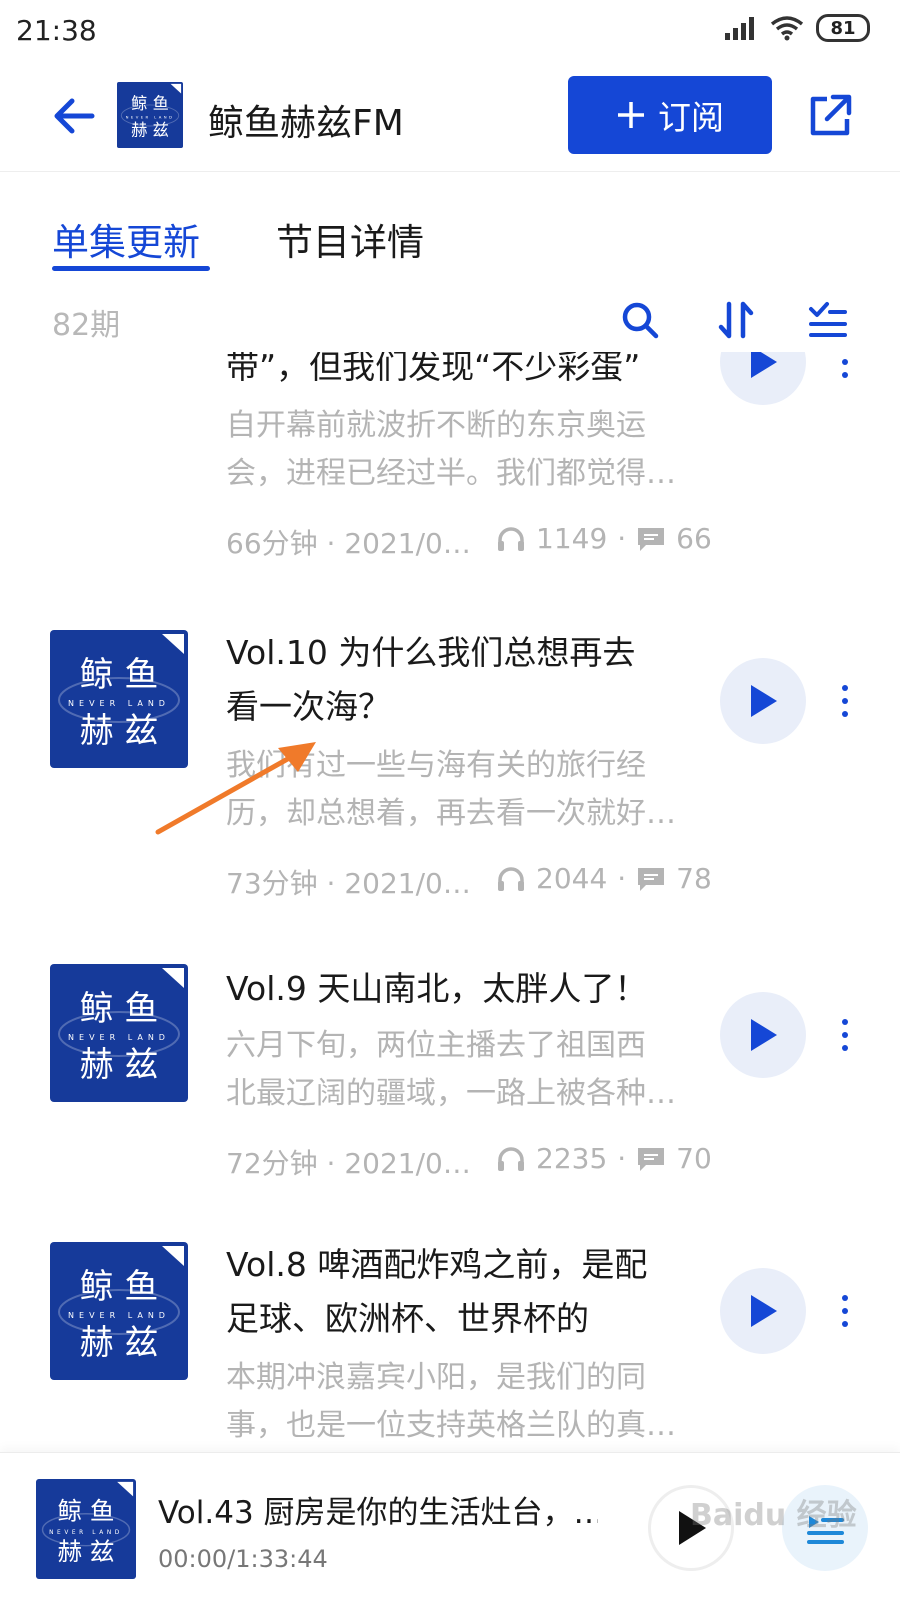 Image resolution: width=900 pixels, height=1600 pixels. Describe the element at coordinates (787, 28) in the screenshot. I see `wifi-icon` at that location.